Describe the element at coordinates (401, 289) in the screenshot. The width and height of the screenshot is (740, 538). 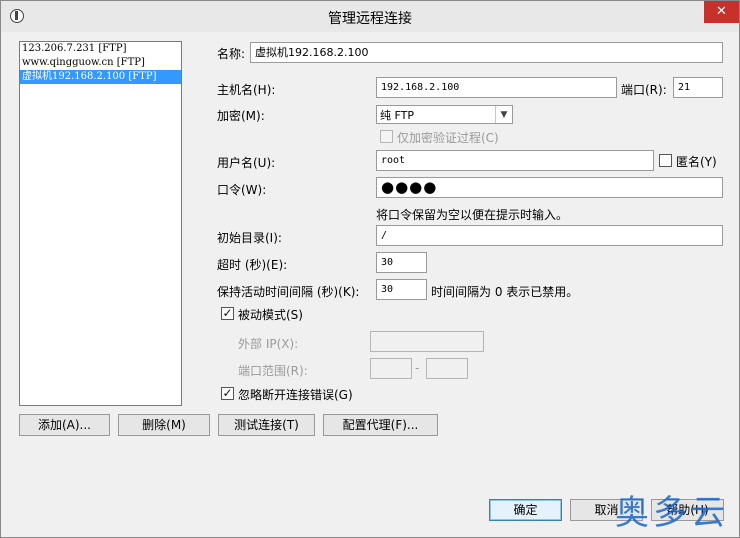
I see `keepalive-input: 30` at that location.